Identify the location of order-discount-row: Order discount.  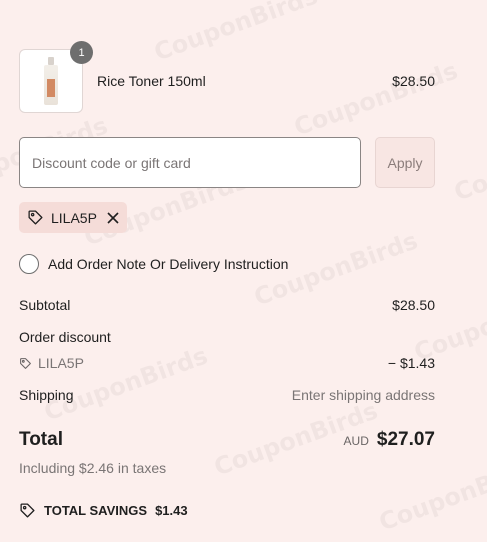
(227, 337).